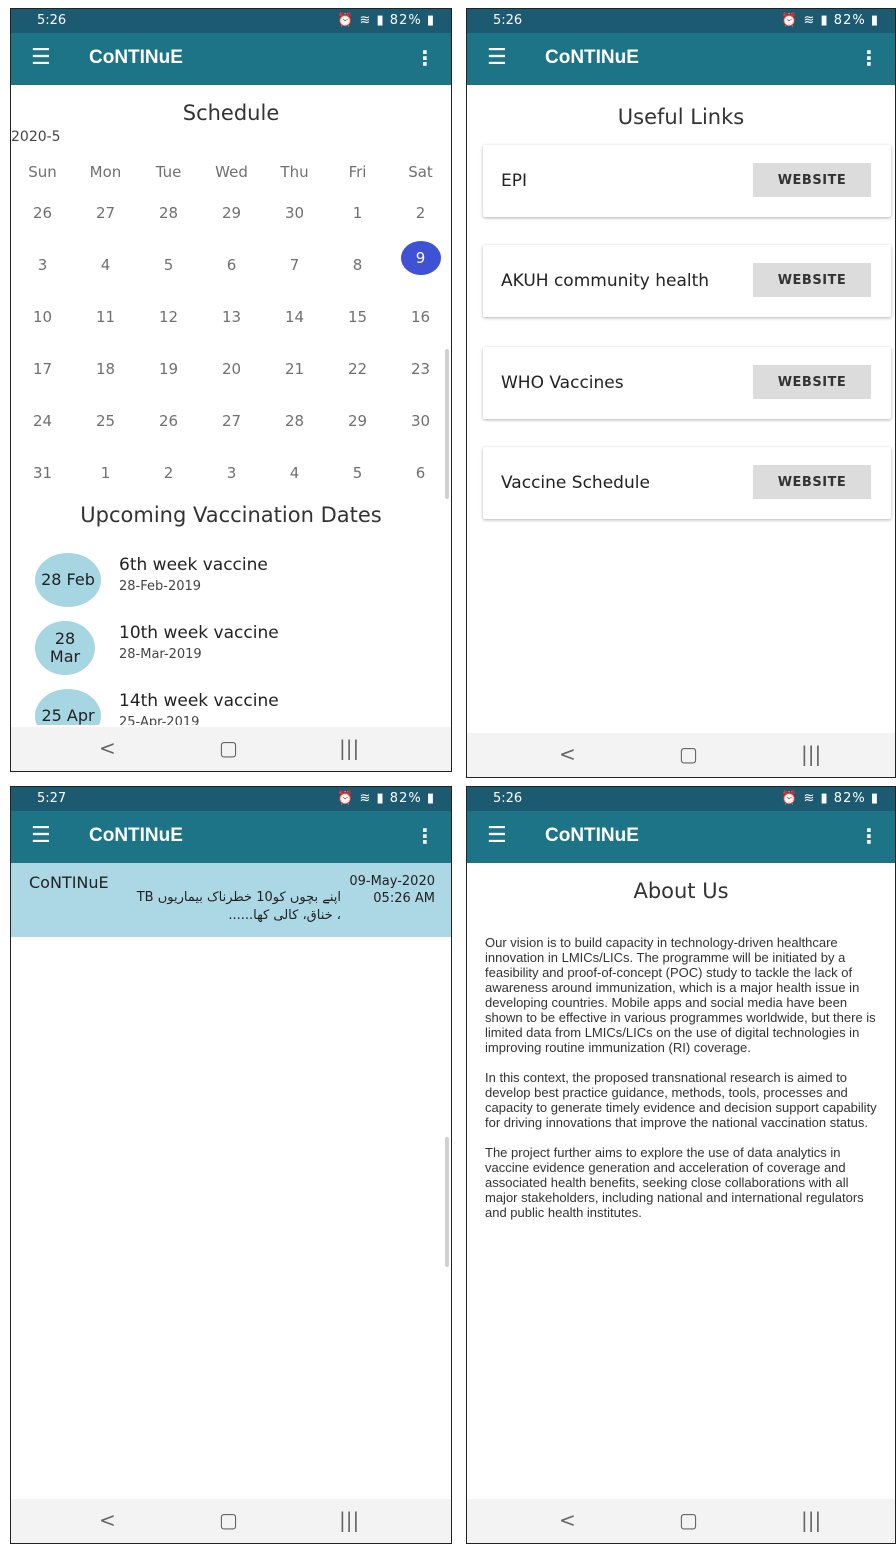 The image size is (896, 1544). Describe the element at coordinates (231, 577) in the screenshot. I see `vaccine-item: 28 Feb 6th week vaccine 28-Feb-2019` at that location.